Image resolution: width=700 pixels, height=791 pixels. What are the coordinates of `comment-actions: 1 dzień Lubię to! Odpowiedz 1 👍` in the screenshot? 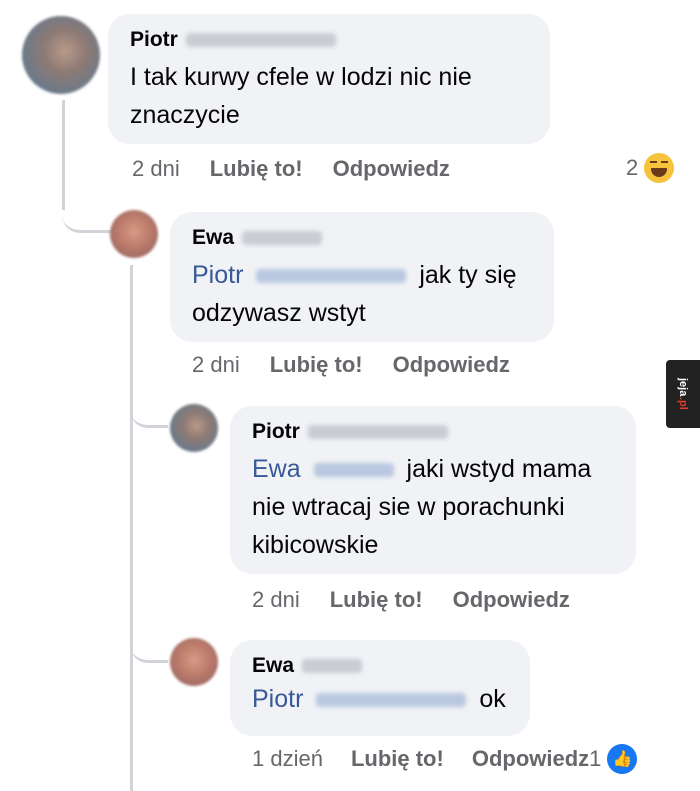 It's located at (445, 759).